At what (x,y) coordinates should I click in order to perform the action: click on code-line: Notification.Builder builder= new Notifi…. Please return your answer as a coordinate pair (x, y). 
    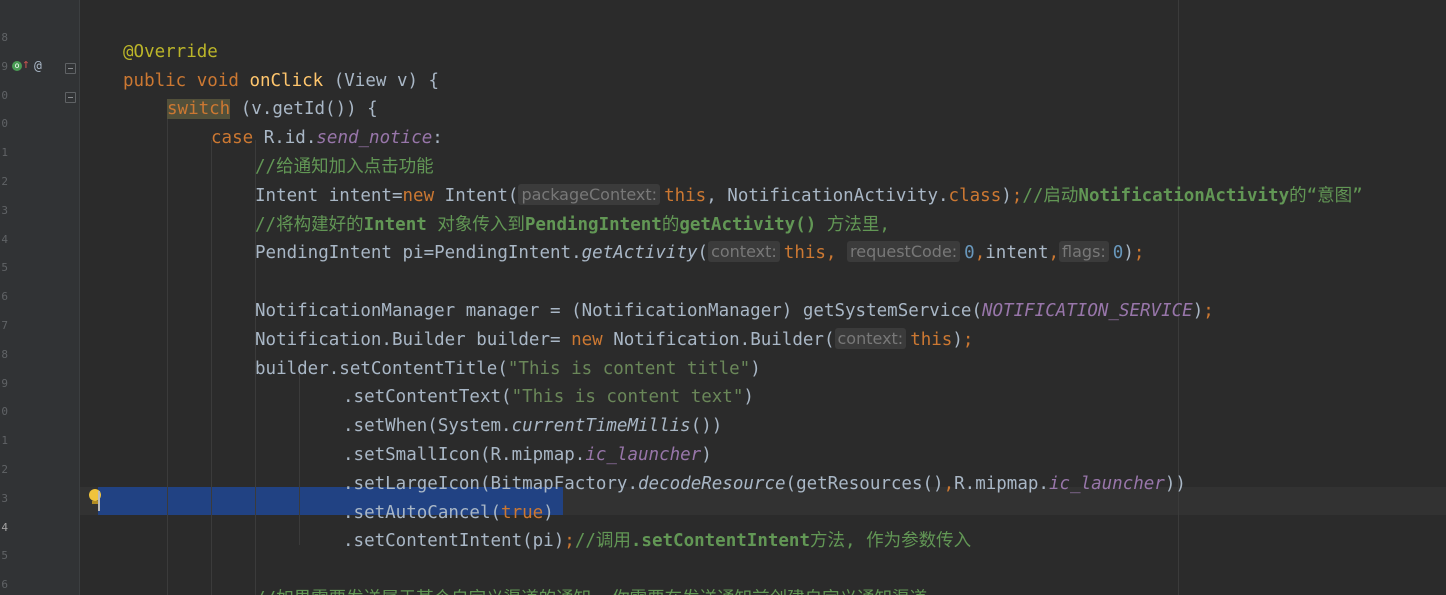
    Looking at the image, I should click on (614, 340).